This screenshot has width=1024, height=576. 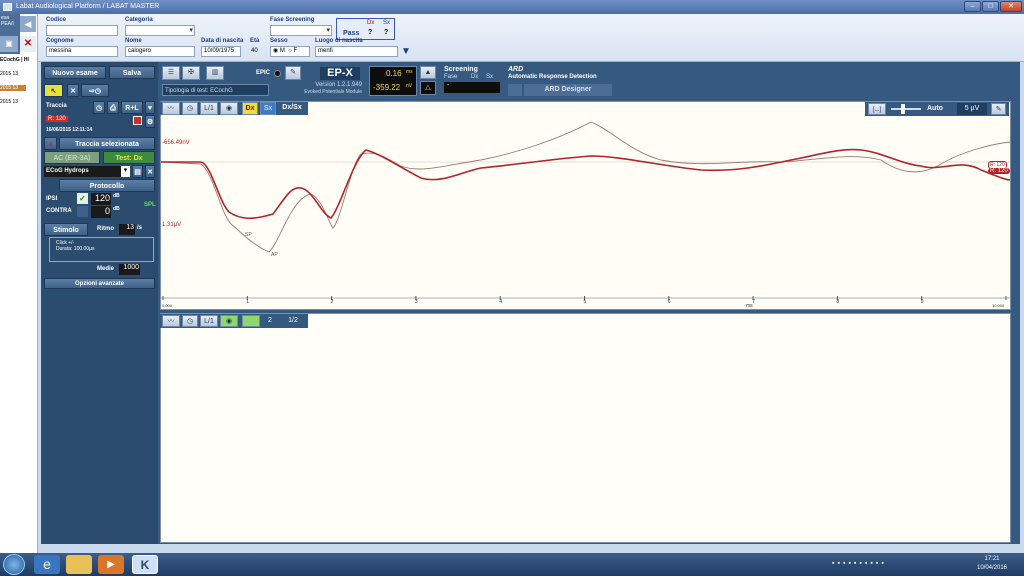 I want to click on sesso-m-radio: ◉ M, so click(x=279, y=51).